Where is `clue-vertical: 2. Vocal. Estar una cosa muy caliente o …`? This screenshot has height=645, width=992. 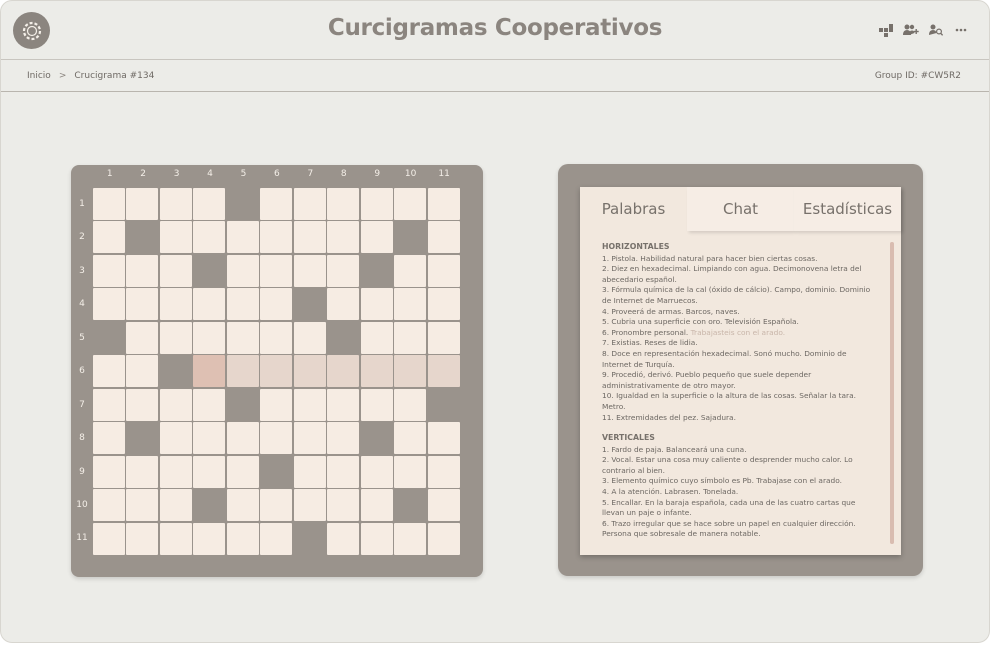
clue-vertical: 2. Vocal. Estar una cosa muy caliente o … is located at coordinates (738, 465).